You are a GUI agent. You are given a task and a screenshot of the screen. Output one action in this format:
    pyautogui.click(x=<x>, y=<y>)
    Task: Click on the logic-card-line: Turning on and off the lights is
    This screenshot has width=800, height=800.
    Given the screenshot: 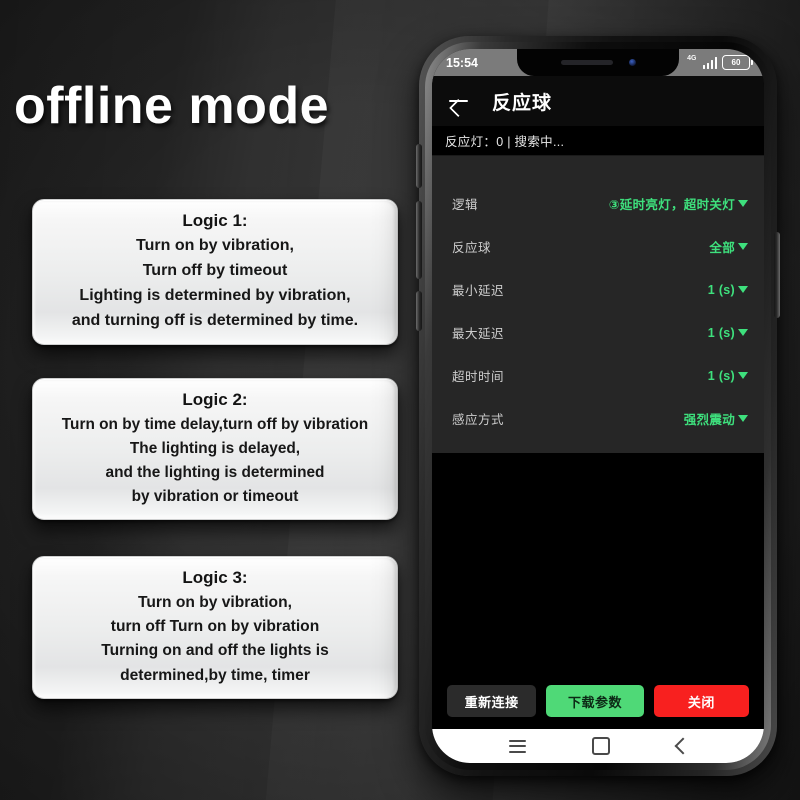 What is the action you would take?
    pyautogui.click(x=215, y=651)
    